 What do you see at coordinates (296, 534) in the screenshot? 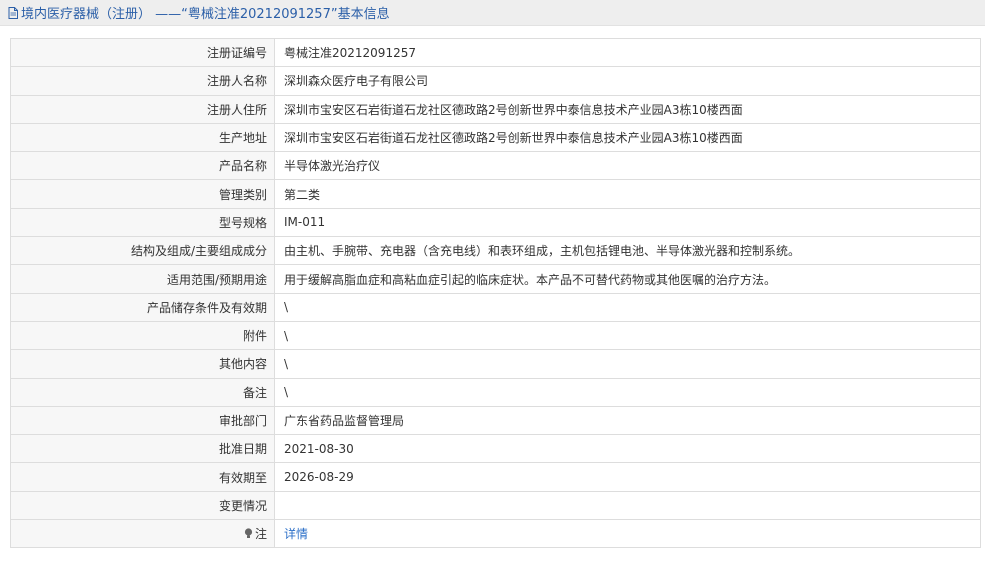
I see `details-link: 详情` at bounding box center [296, 534].